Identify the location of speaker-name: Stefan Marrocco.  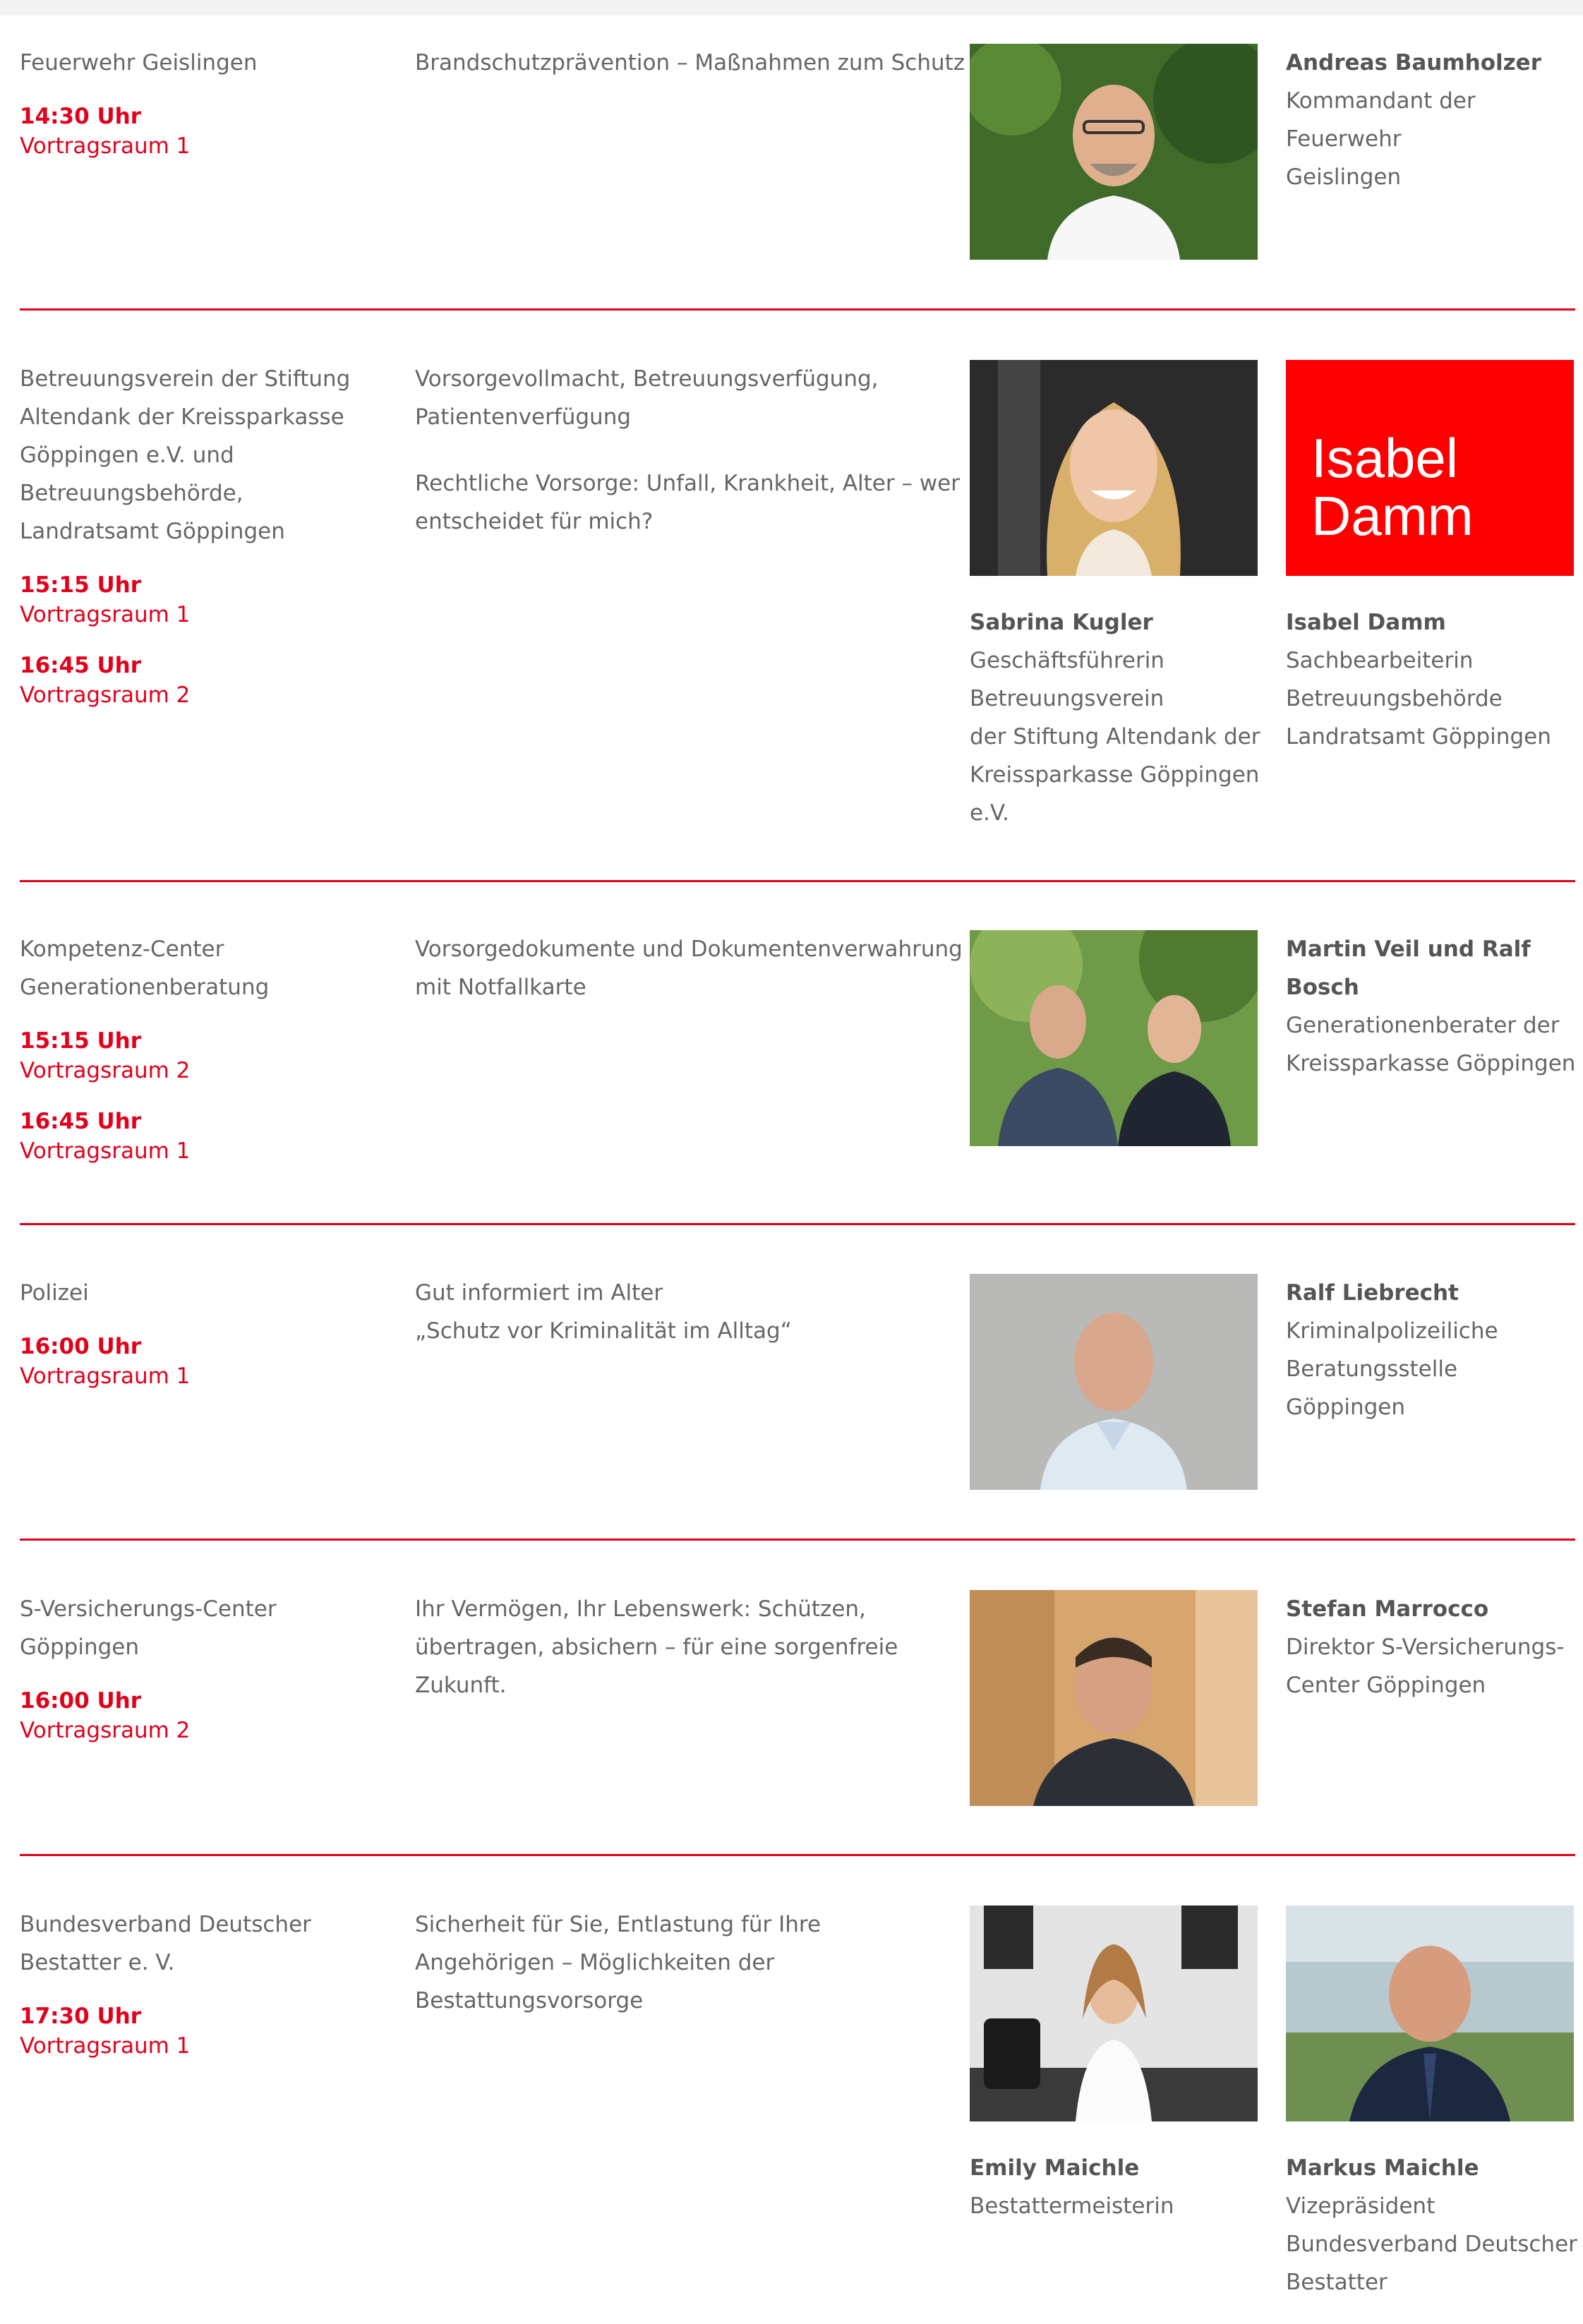
(1388, 1609).